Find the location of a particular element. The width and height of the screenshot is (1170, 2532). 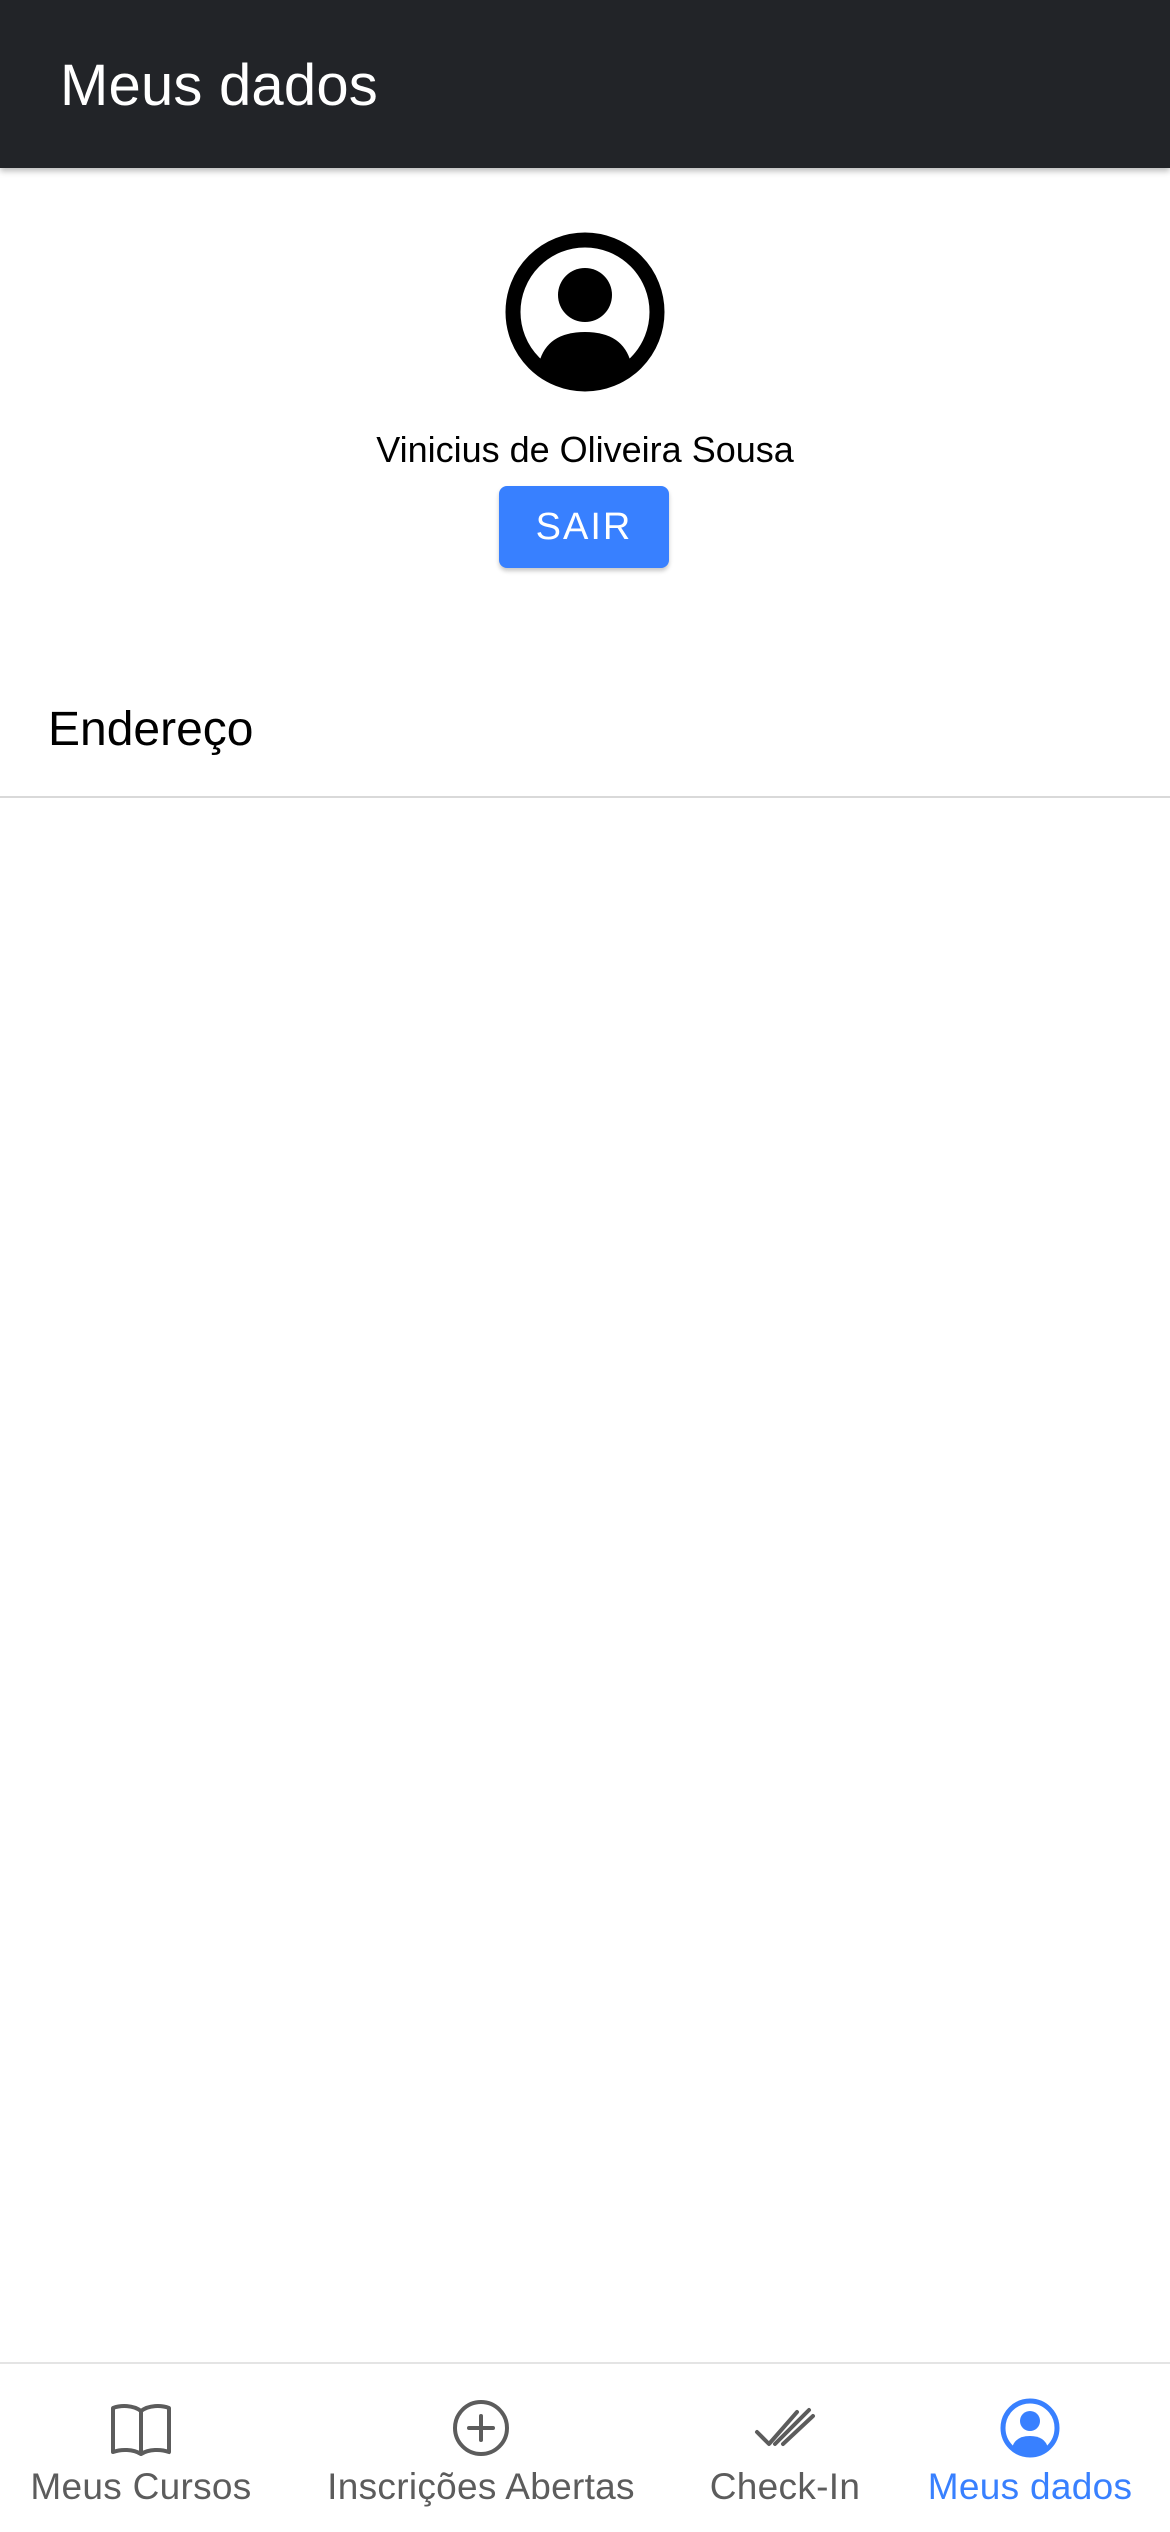

double-check-icon is located at coordinates (785, 2428).